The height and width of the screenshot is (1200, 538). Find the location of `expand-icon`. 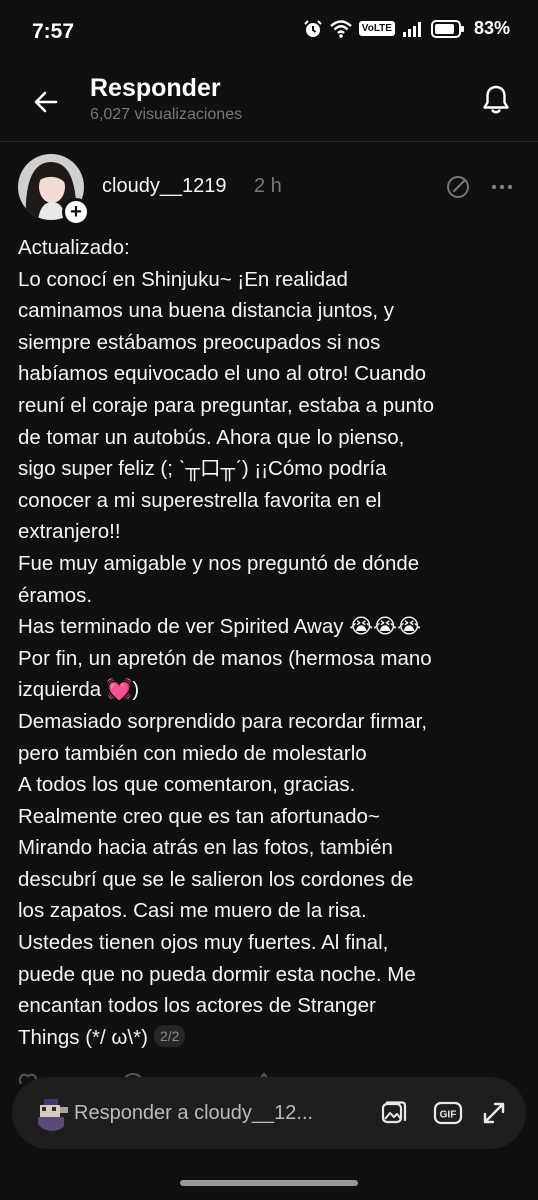

expand-icon is located at coordinates (494, 1113).